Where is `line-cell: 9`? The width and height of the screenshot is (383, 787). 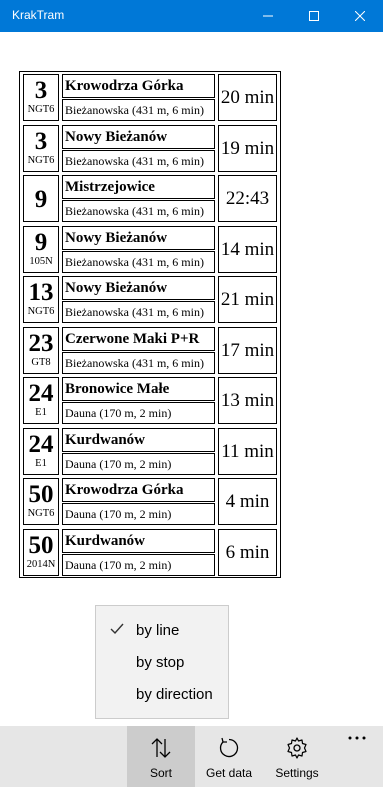 line-cell: 9 is located at coordinates (41, 198).